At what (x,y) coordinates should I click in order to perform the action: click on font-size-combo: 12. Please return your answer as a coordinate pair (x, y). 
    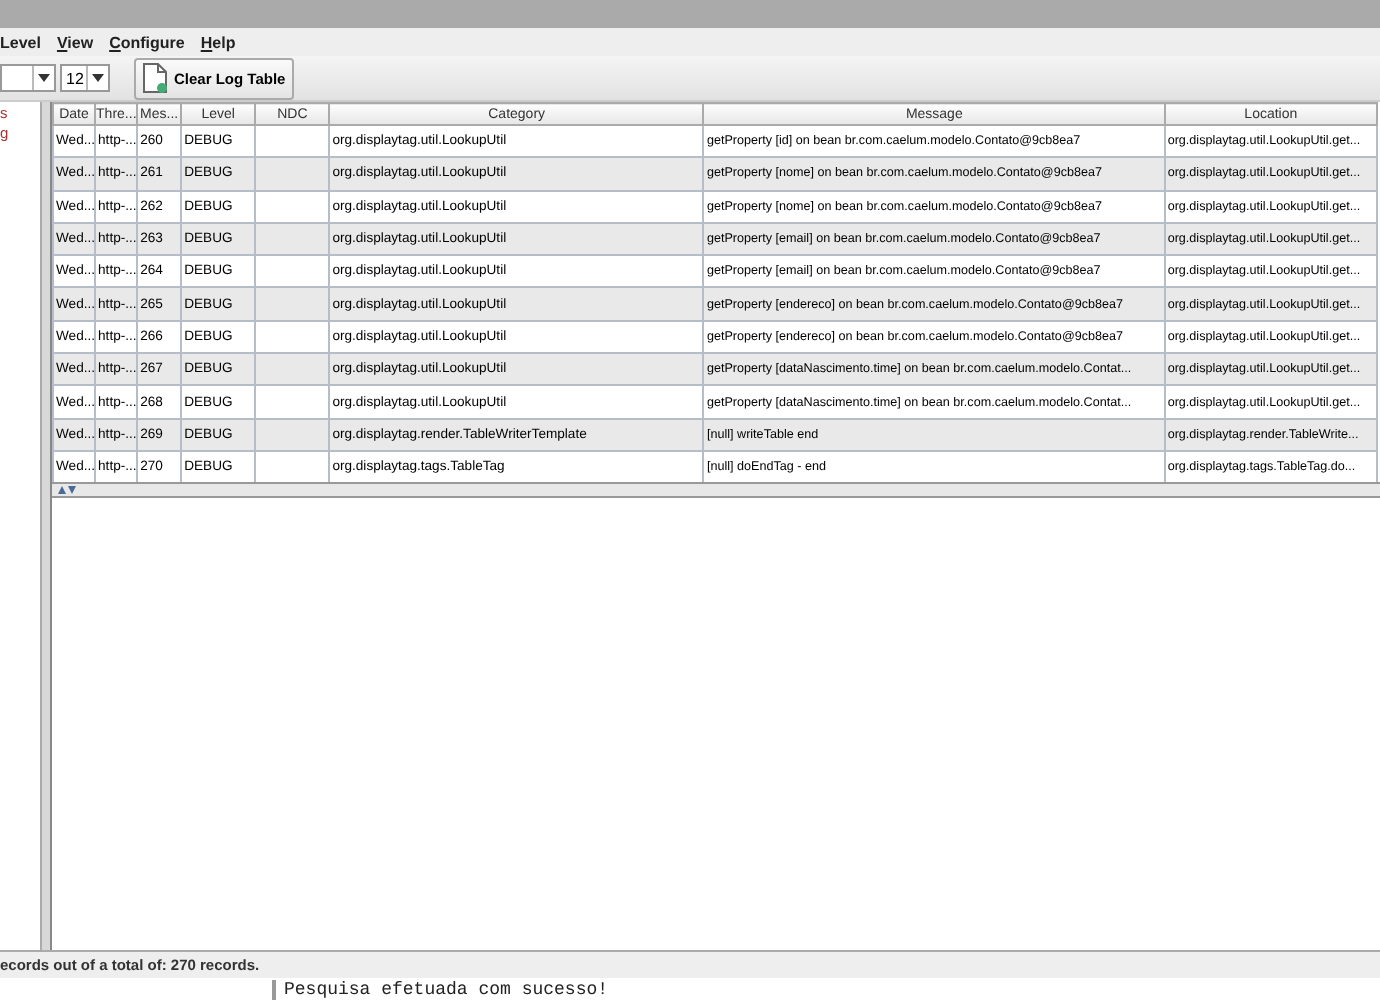
    Looking at the image, I should click on (85, 78).